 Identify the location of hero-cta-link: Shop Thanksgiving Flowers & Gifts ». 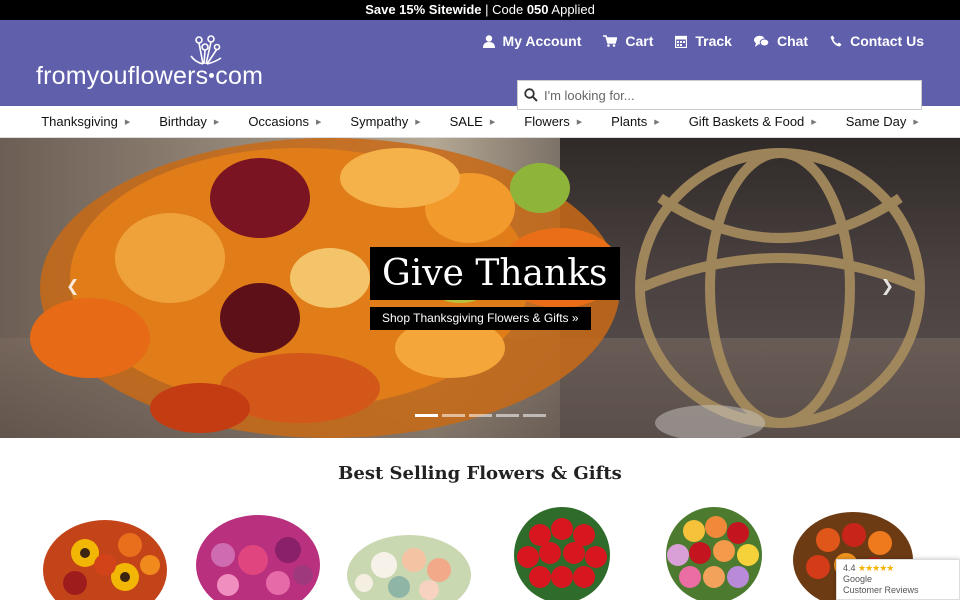
(480, 318).